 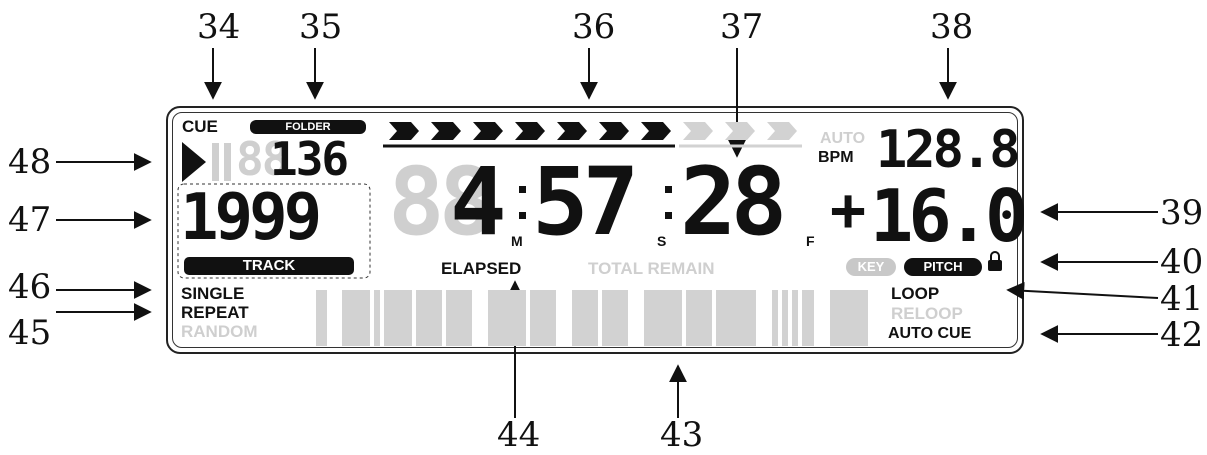 I want to click on auto-cue-indicator: AUTO CUE, so click(x=930, y=333).